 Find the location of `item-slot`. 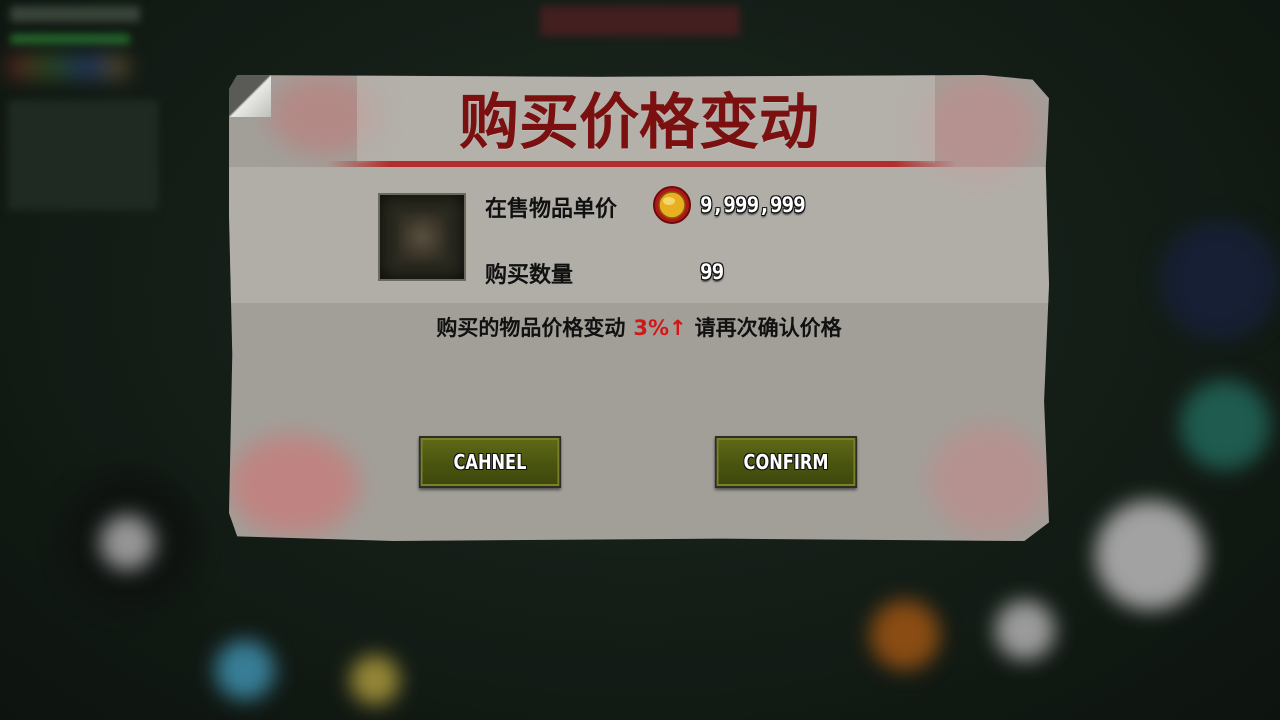

item-slot is located at coordinates (422, 237).